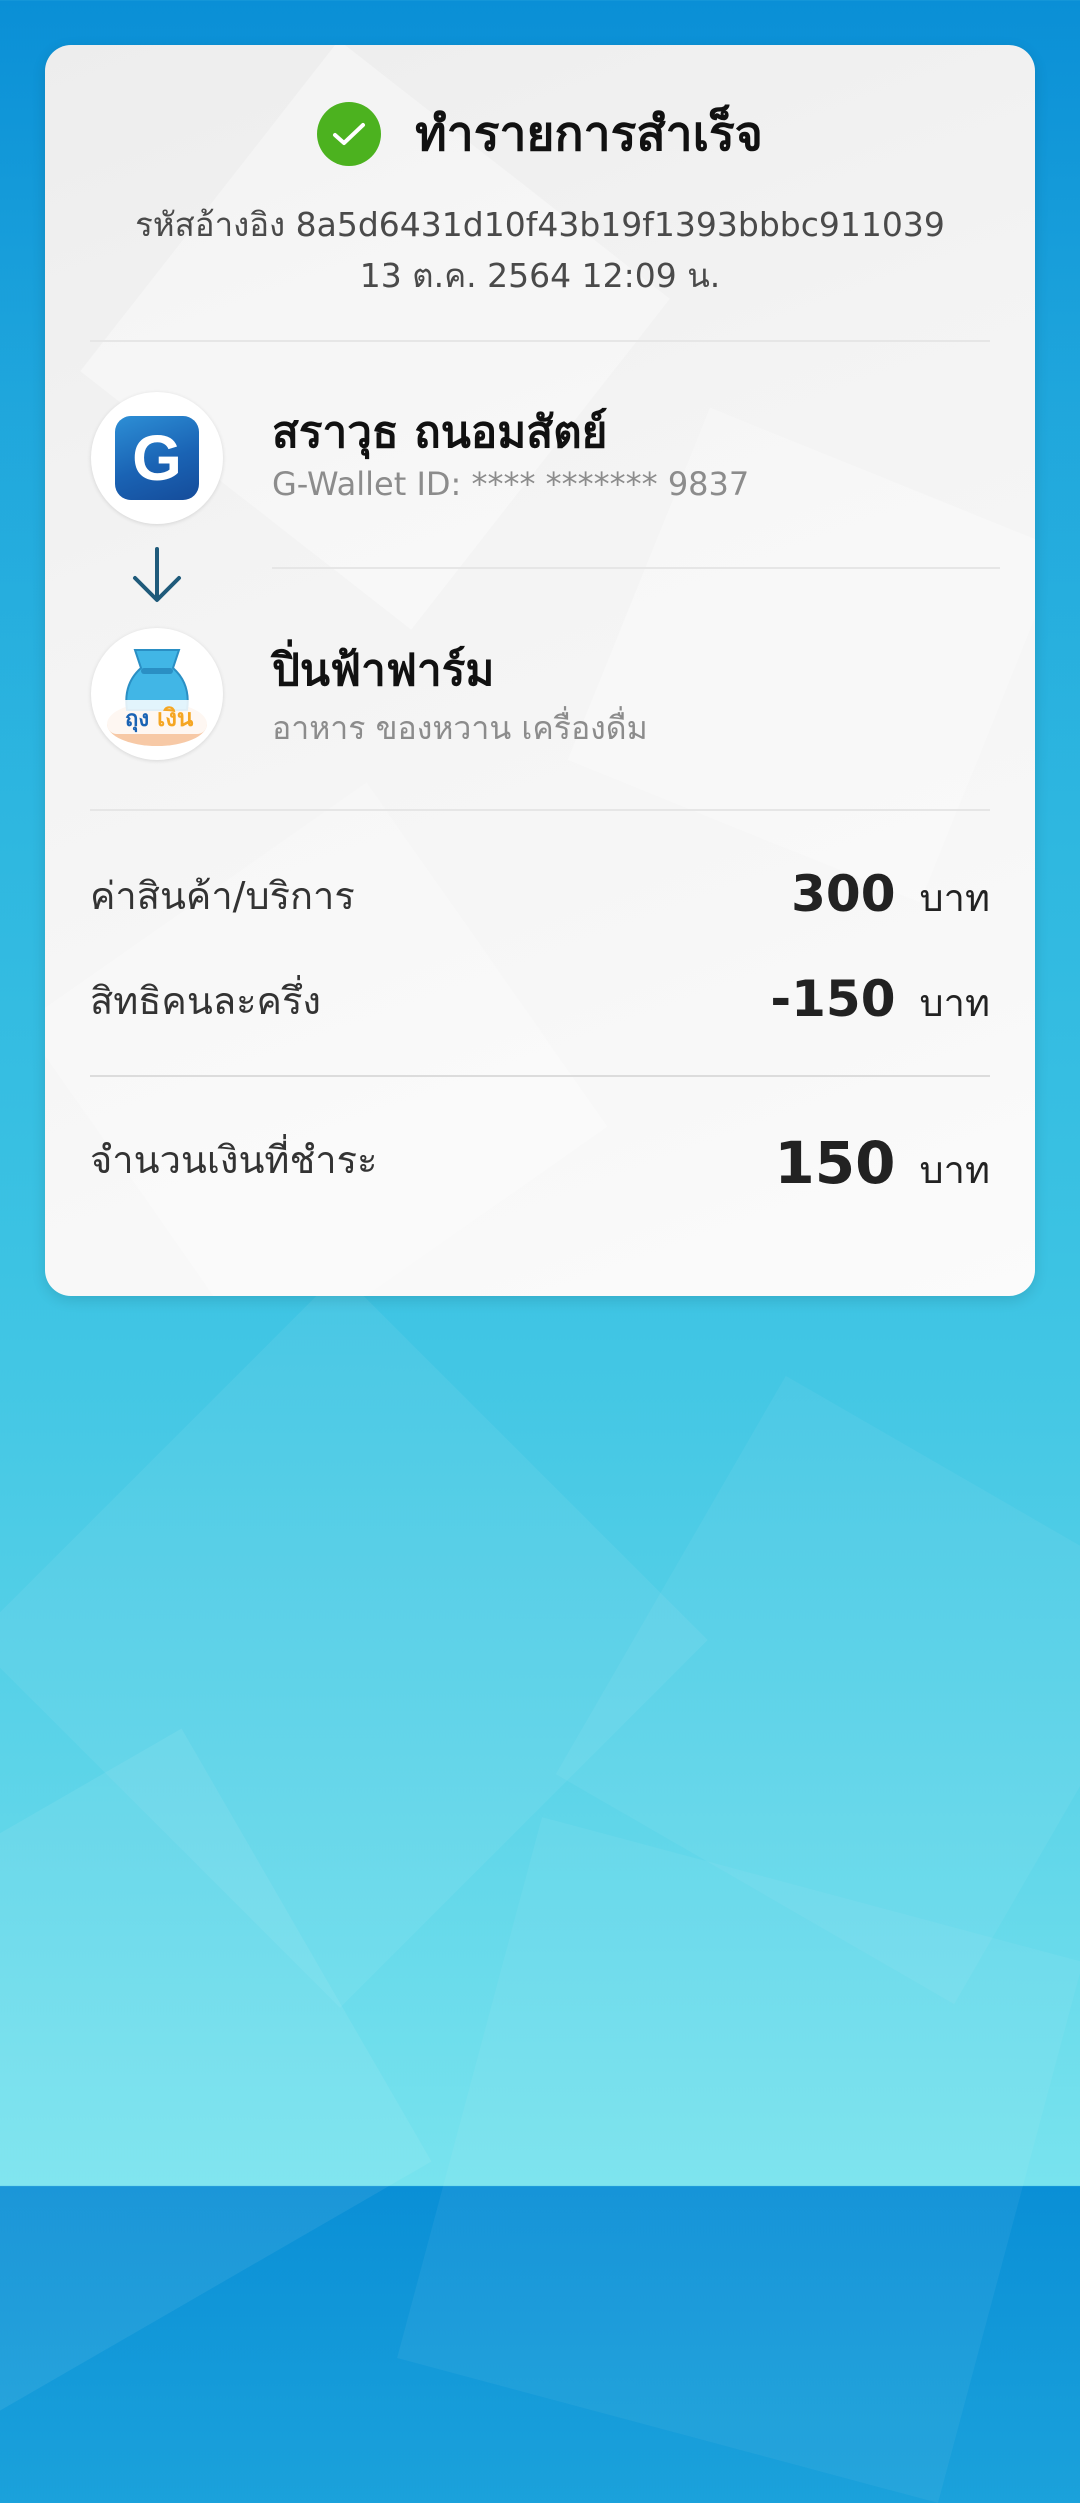 The width and height of the screenshot is (1080, 2503). Describe the element at coordinates (175, 718) in the screenshot. I see `svg-text: เงิน` at that location.